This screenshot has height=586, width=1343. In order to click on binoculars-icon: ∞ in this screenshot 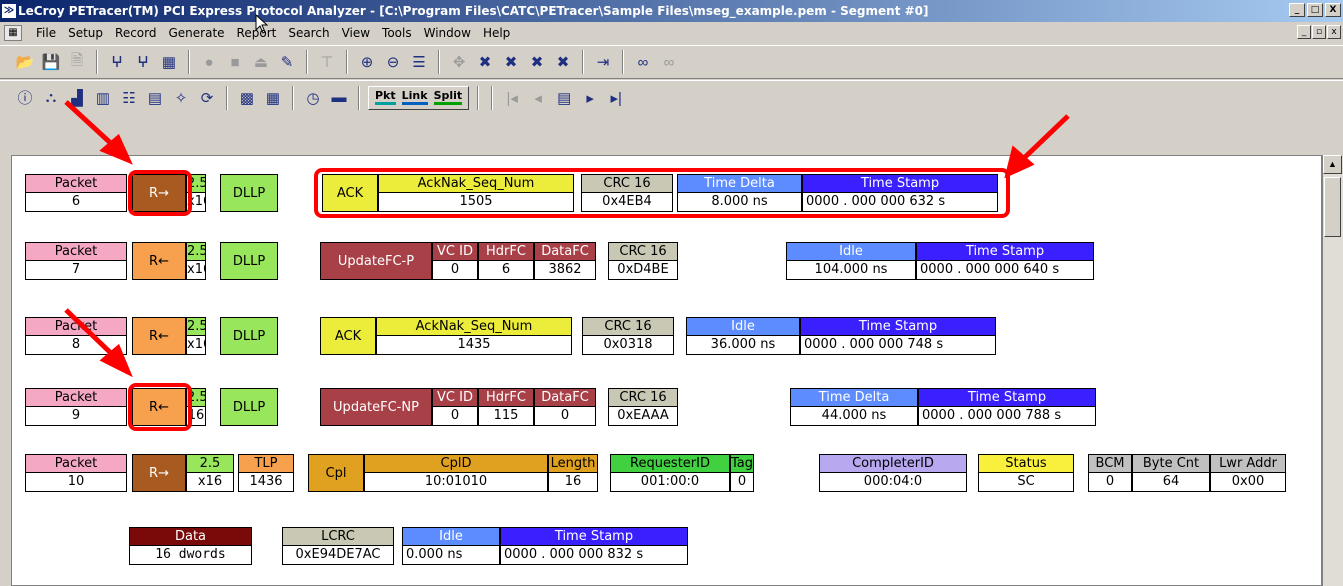, I will do `click(643, 62)`.